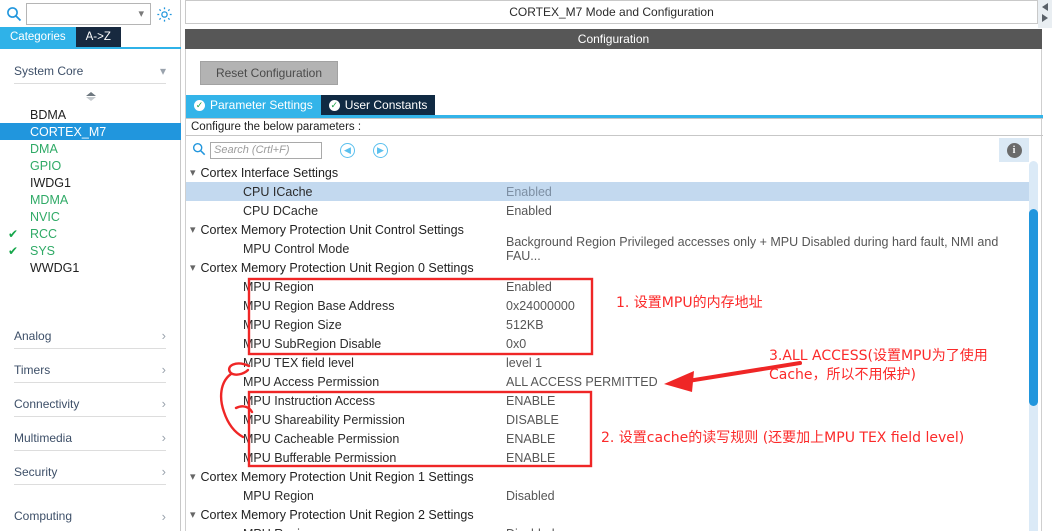 The height and width of the screenshot is (531, 1052). What do you see at coordinates (90, 199) in the screenshot?
I see `sidebar-item-mdma: MDMA` at bounding box center [90, 199].